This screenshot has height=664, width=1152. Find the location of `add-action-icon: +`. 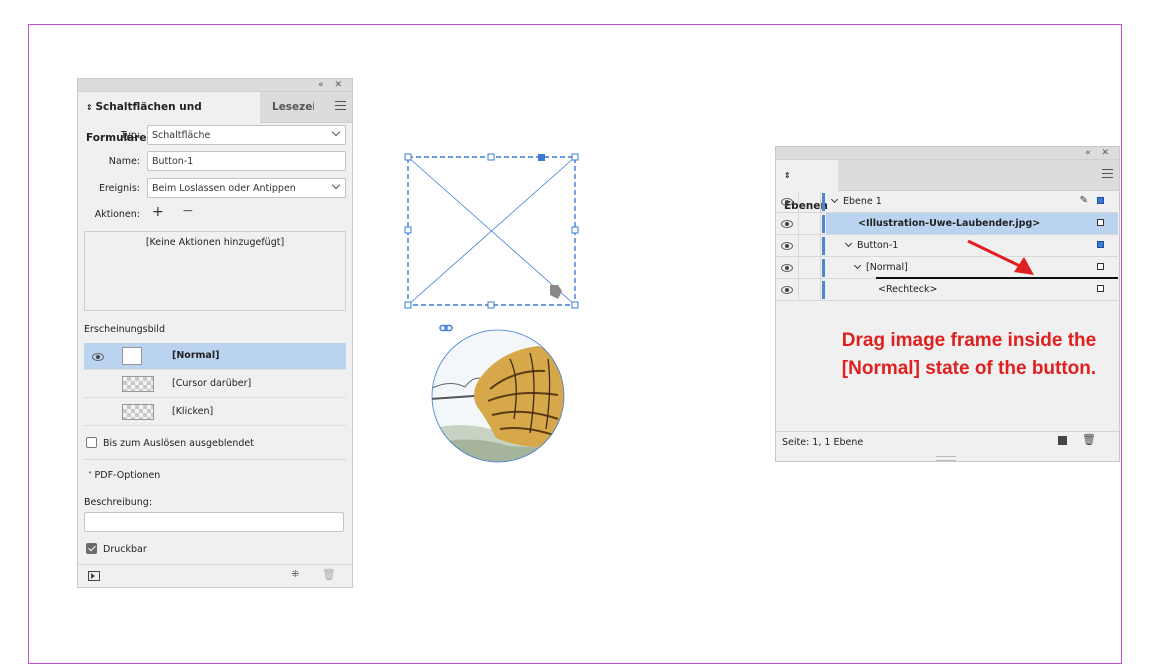

add-action-icon: + is located at coordinates (158, 212).